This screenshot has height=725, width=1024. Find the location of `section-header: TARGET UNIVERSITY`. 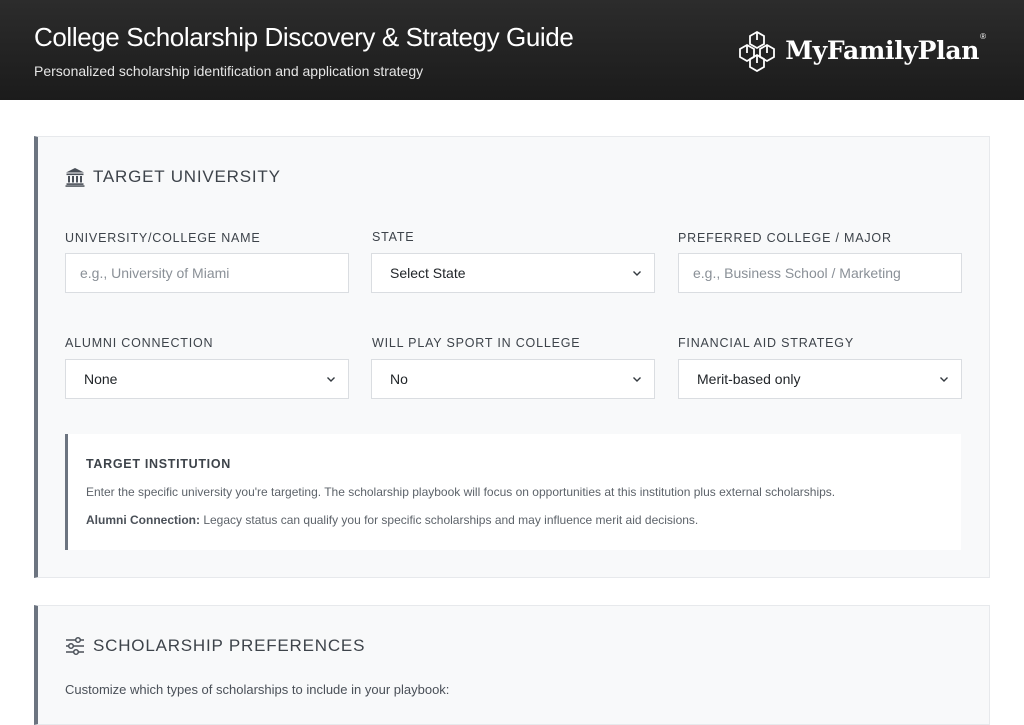

section-header: TARGET UNIVERSITY is located at coordinates (173, 177).